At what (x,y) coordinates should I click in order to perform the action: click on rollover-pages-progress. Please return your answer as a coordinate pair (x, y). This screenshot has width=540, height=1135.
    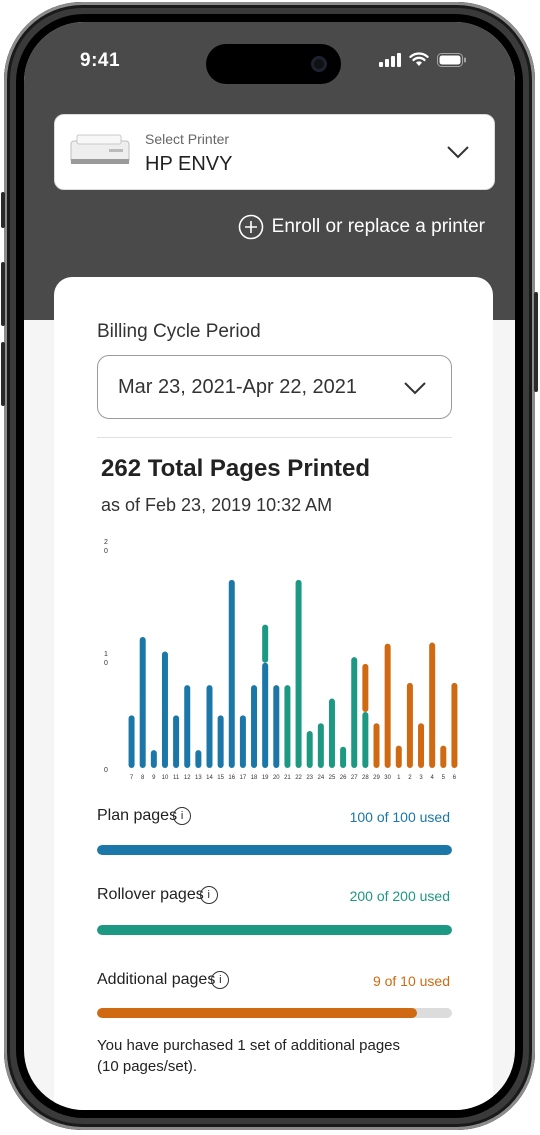
    Looking at the image, I should click on (274, 930).